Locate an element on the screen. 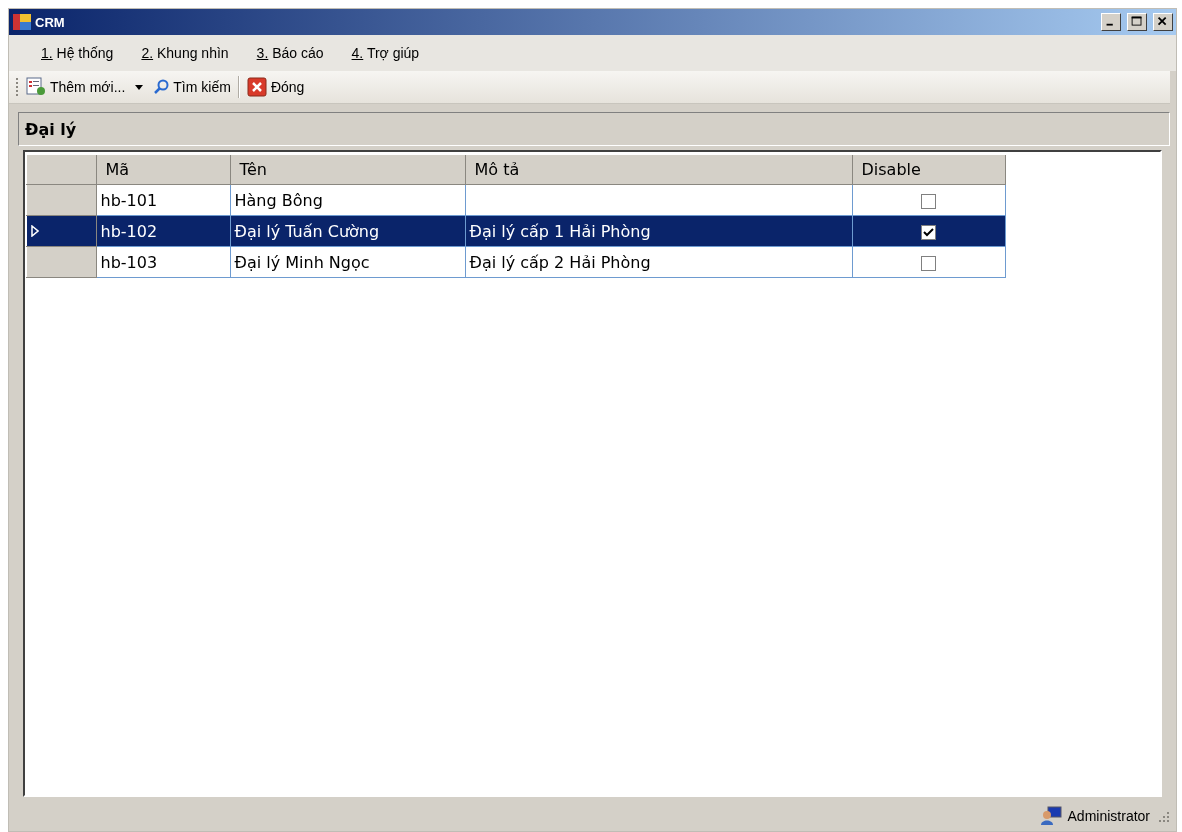  user-name: Administrator is located at coordinates (1108, 816).